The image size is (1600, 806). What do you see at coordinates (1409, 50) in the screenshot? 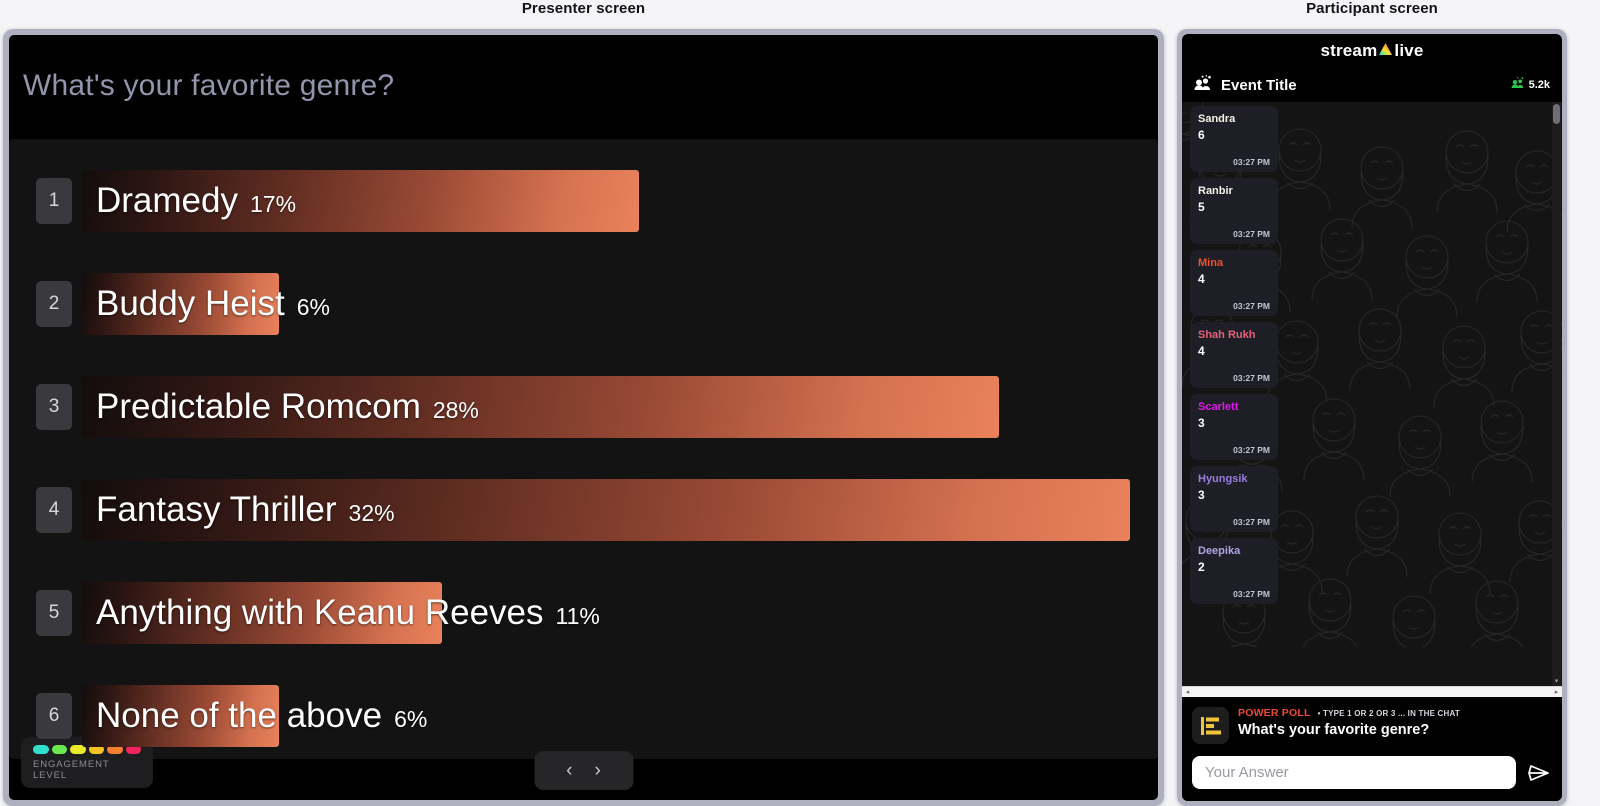
I see `brand-text-live: live` at bounding box center [1409, 50].